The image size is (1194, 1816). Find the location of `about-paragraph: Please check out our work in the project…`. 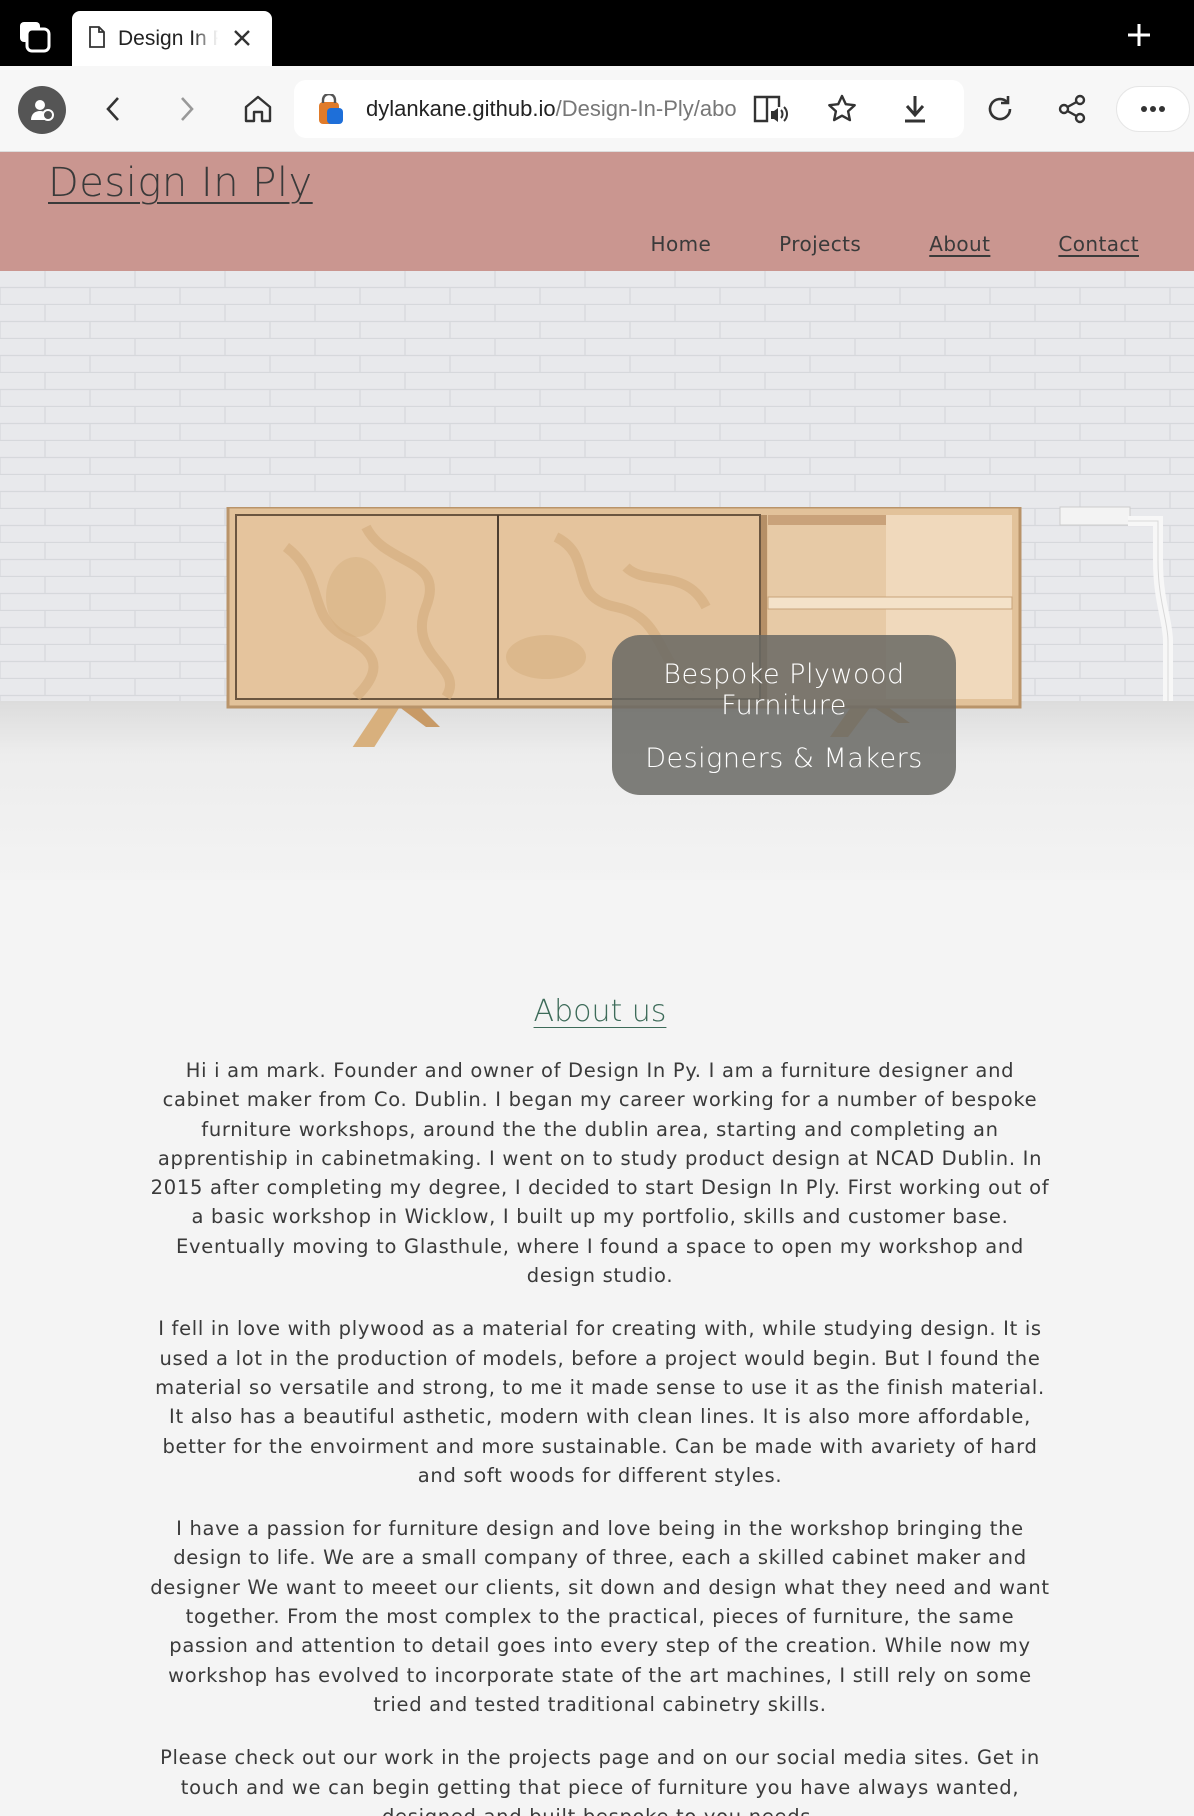

about-paragraph: Please check out our work in the project… is located at coordinates (600, 1781).